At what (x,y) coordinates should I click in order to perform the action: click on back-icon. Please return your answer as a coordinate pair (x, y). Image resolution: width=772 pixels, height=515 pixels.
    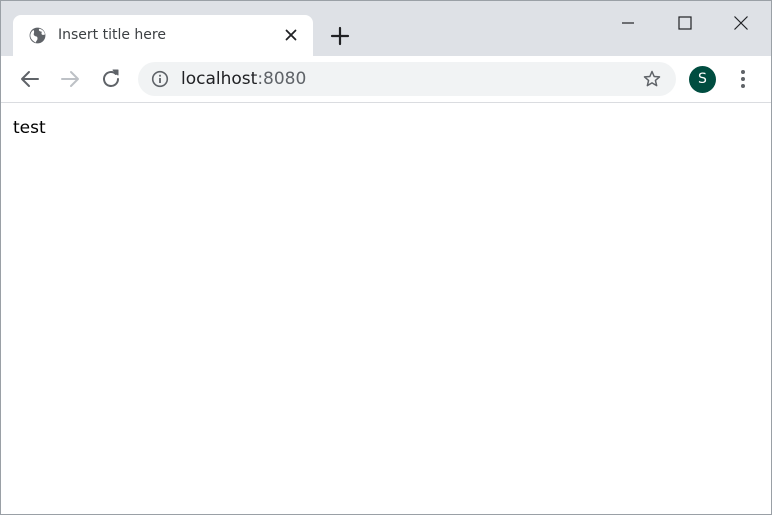
    Looking at the image, I should click on (30, 79).